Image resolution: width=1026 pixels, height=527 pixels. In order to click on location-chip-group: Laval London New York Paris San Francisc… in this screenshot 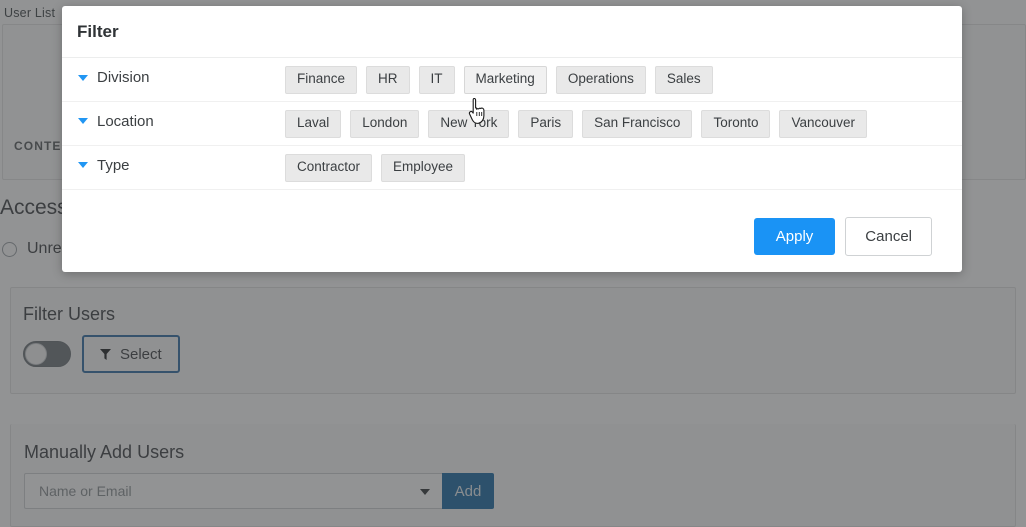, I will do `click(584, 123)`.